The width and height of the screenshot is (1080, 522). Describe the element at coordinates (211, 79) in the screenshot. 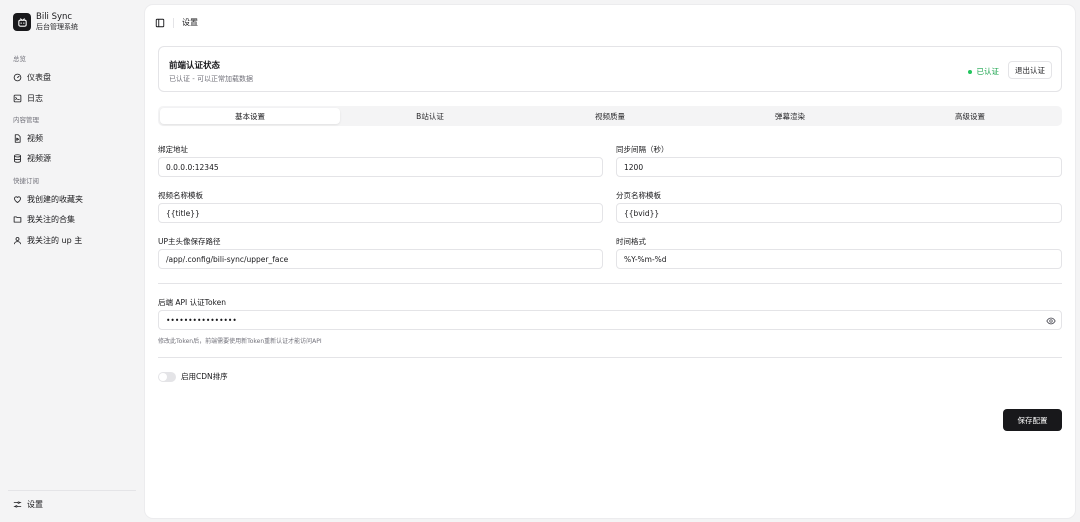

I see `auth-description: 已认证 - 可以正常加载数据` at that location.